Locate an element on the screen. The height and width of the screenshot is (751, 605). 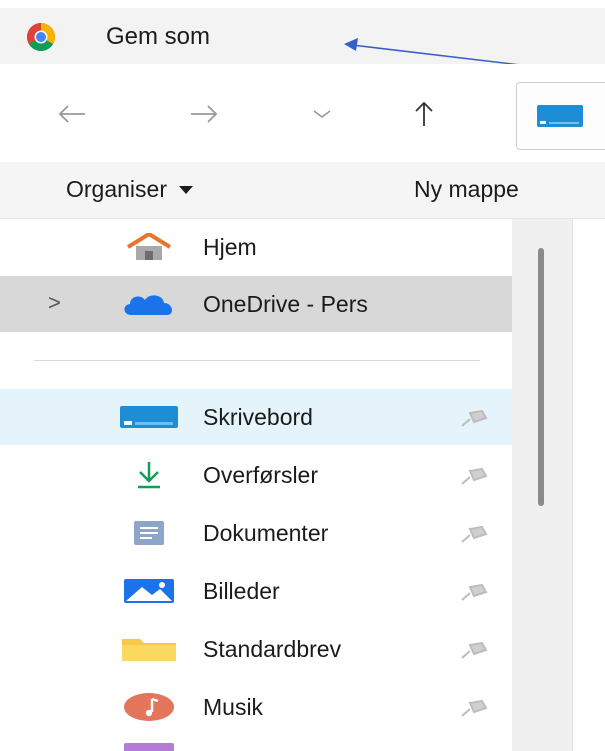
music-icon is located at coordinates (149, 707).